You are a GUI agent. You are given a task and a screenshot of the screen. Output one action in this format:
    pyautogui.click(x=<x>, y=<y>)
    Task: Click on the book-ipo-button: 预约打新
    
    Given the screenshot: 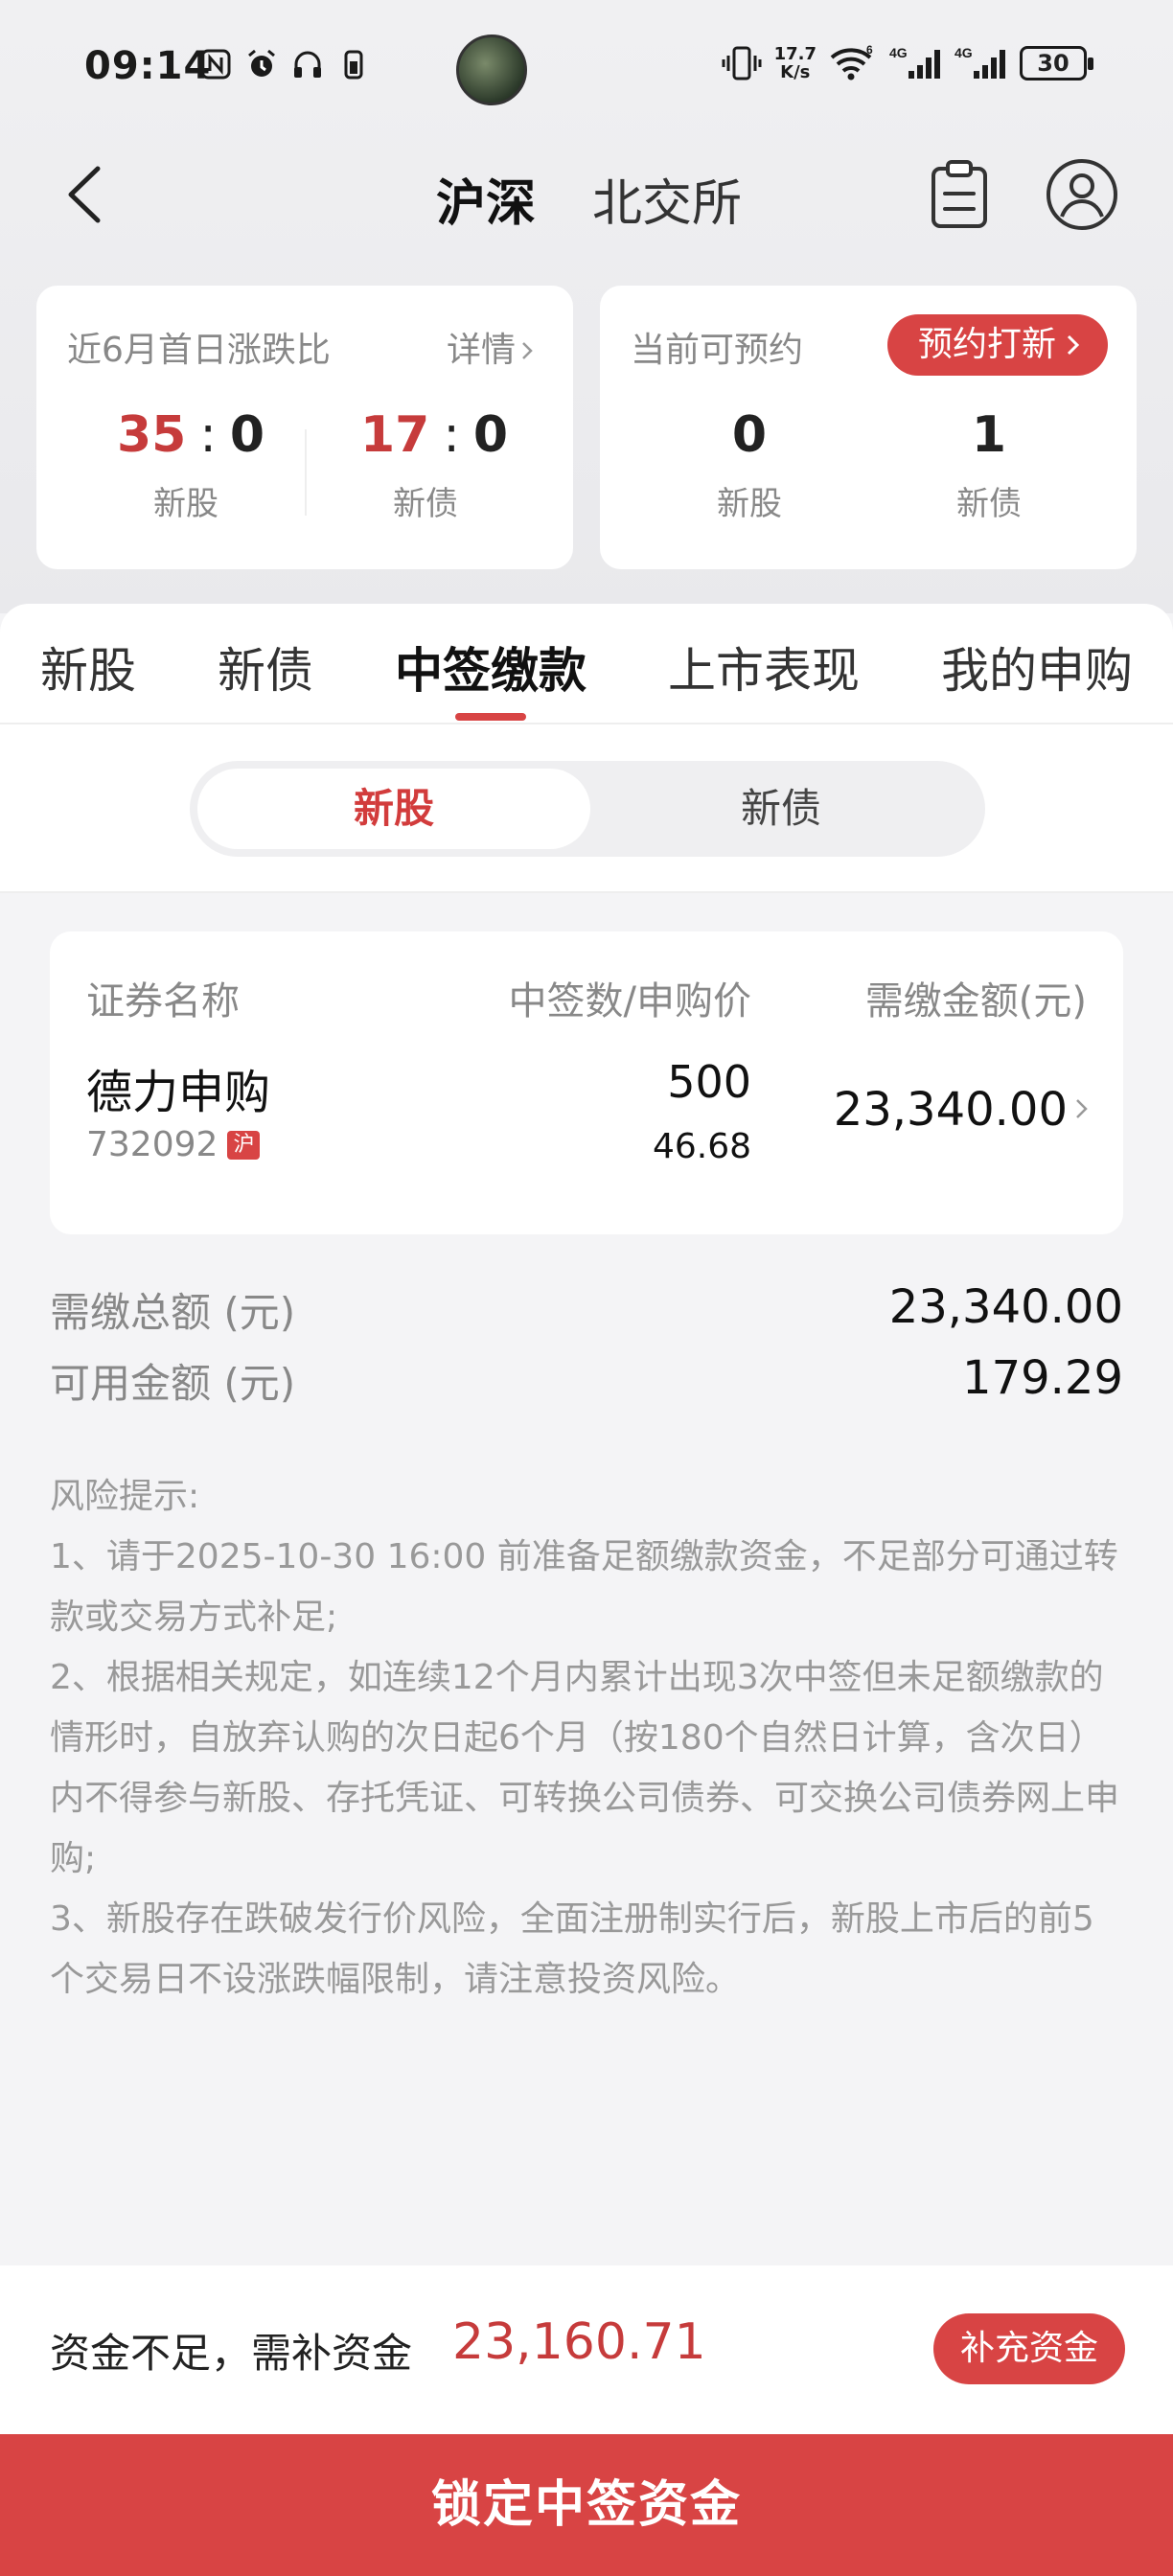 What is the action you would take?
    pyautogui.click(x=997, y=345)
    